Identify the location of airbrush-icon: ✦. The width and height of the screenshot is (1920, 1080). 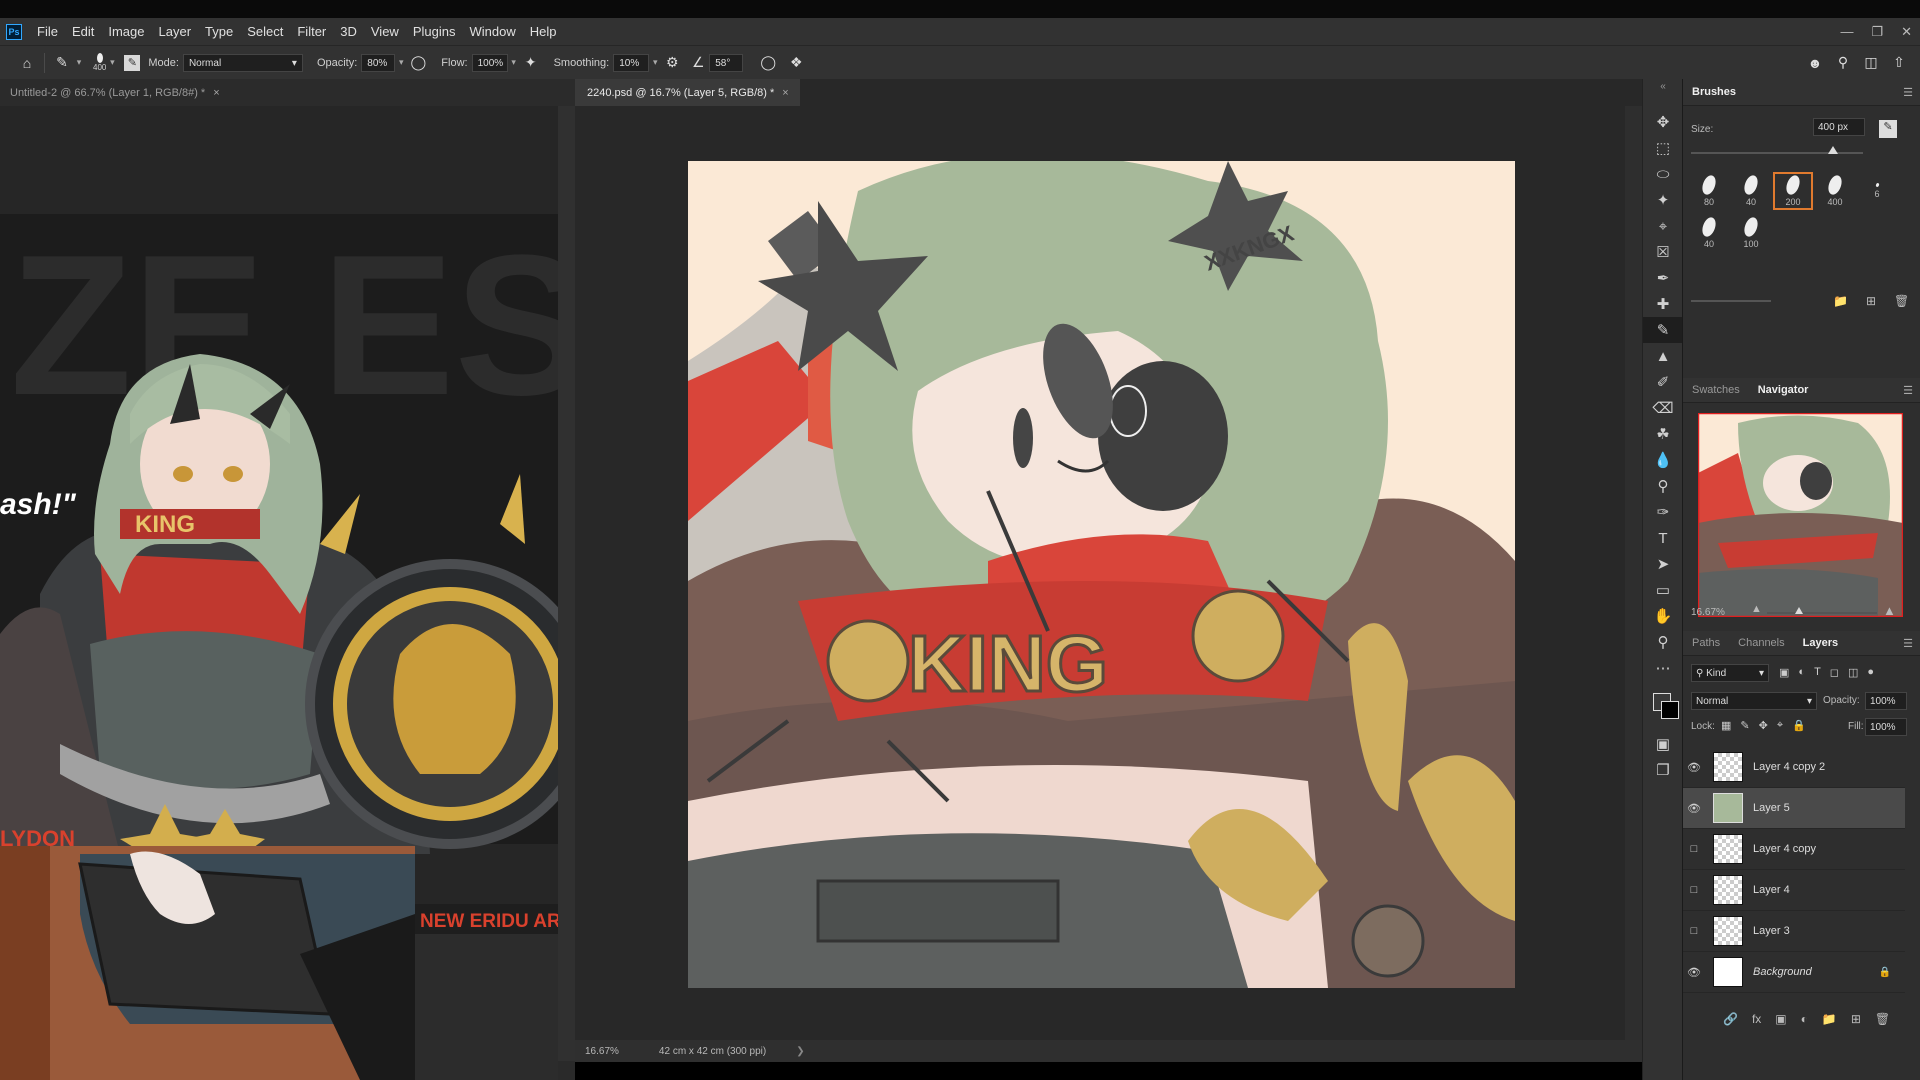
(531, 63).